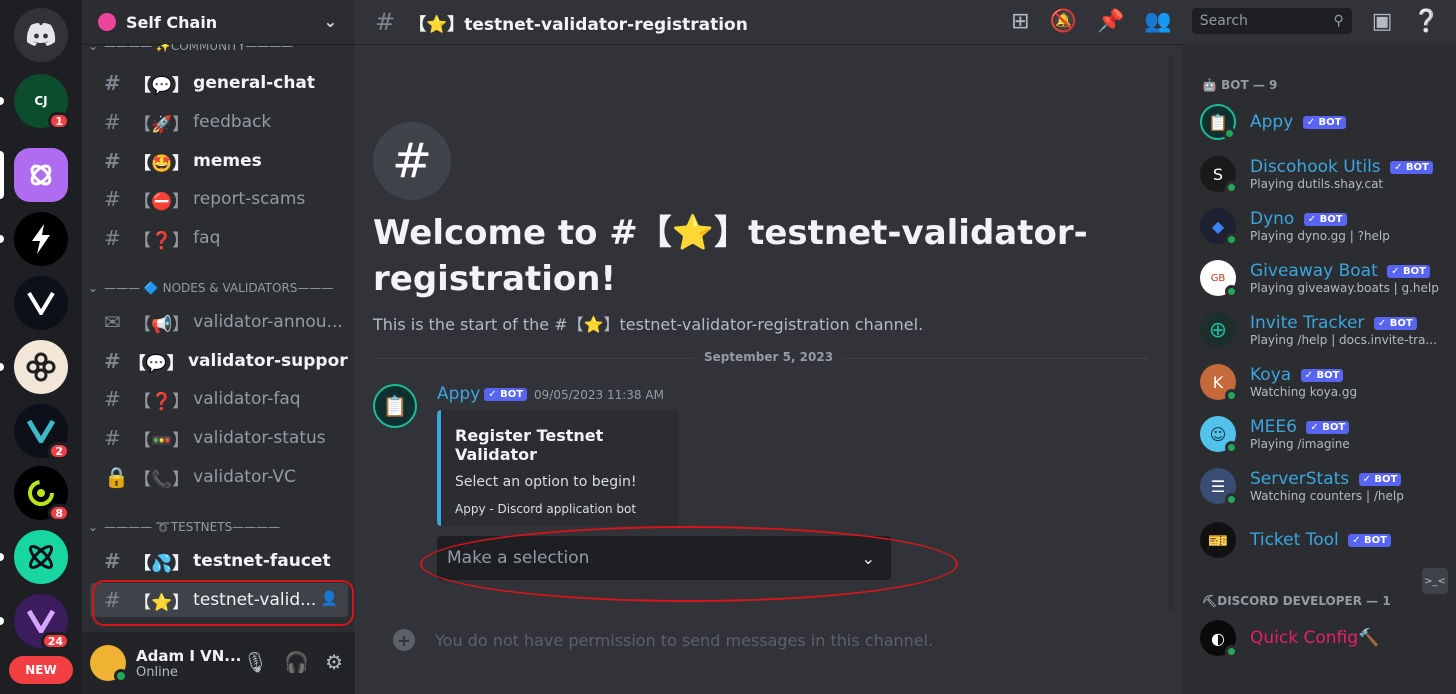  Describe the element at coordinates (1382, 21) in the screenshot. I see `inbox-icon: ▣` at that location.